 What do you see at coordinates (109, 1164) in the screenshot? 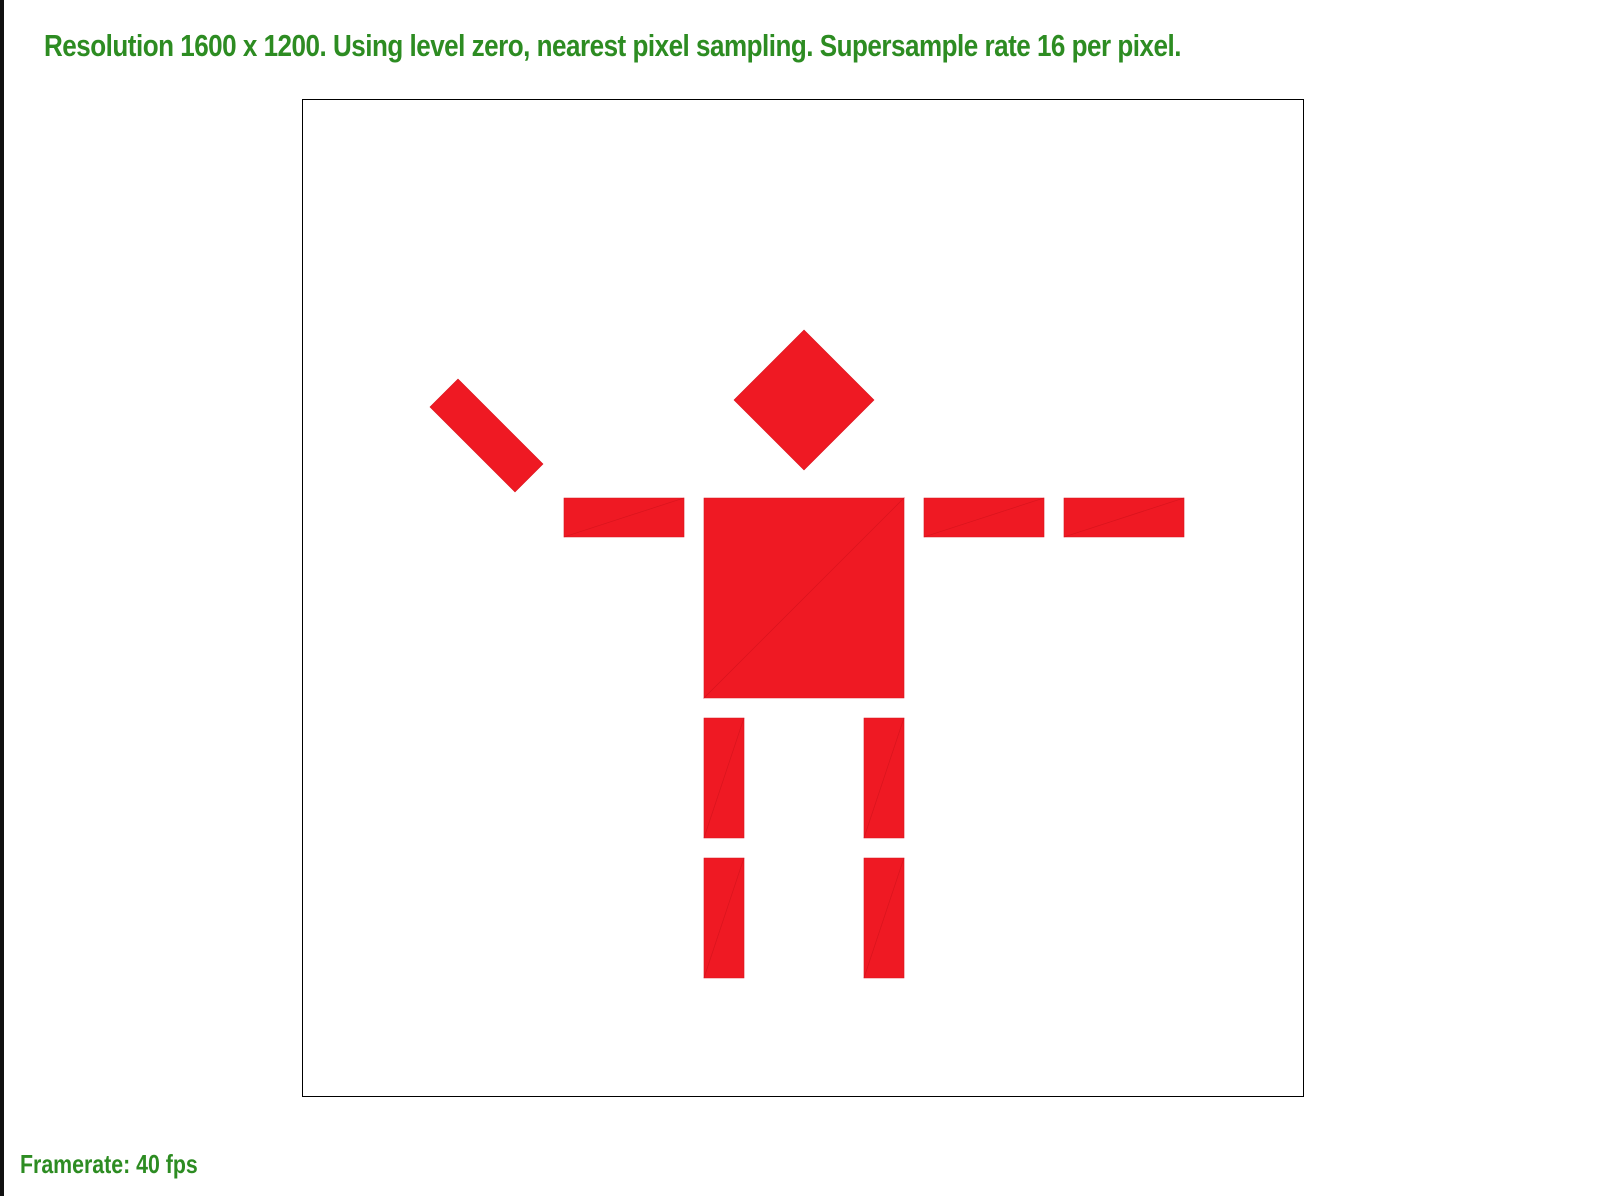
I see `framerate-readout: Framerate: 40 fps` at bounding box center [109, 1164].